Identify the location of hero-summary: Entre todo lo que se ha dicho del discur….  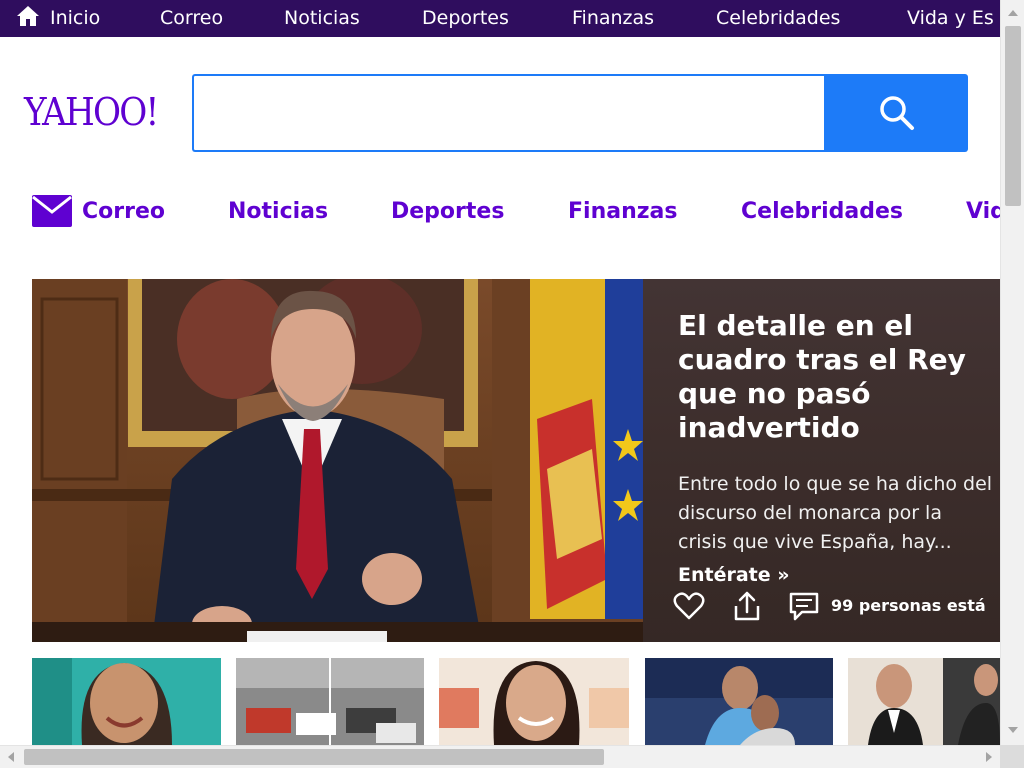
(835, 513).